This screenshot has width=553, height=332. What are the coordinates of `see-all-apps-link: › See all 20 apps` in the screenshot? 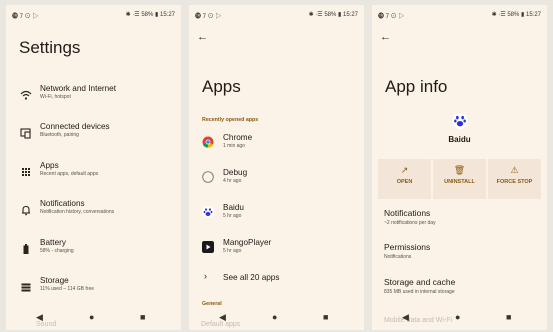 It's located at (276, 283).